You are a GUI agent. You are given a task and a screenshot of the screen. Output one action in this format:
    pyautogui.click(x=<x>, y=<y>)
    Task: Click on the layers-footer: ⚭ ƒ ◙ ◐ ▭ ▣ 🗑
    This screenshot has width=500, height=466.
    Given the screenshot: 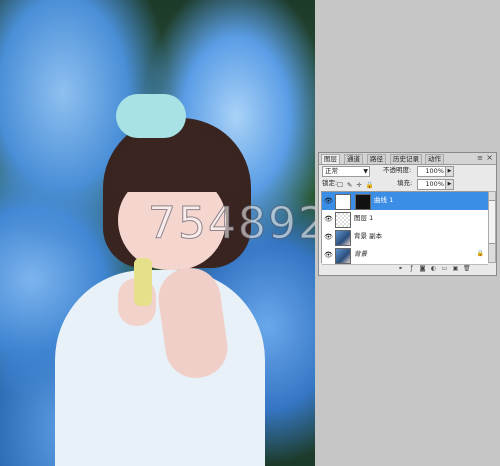 What is the action you would take?
    pyautogui.click(x=407, y=269)
    